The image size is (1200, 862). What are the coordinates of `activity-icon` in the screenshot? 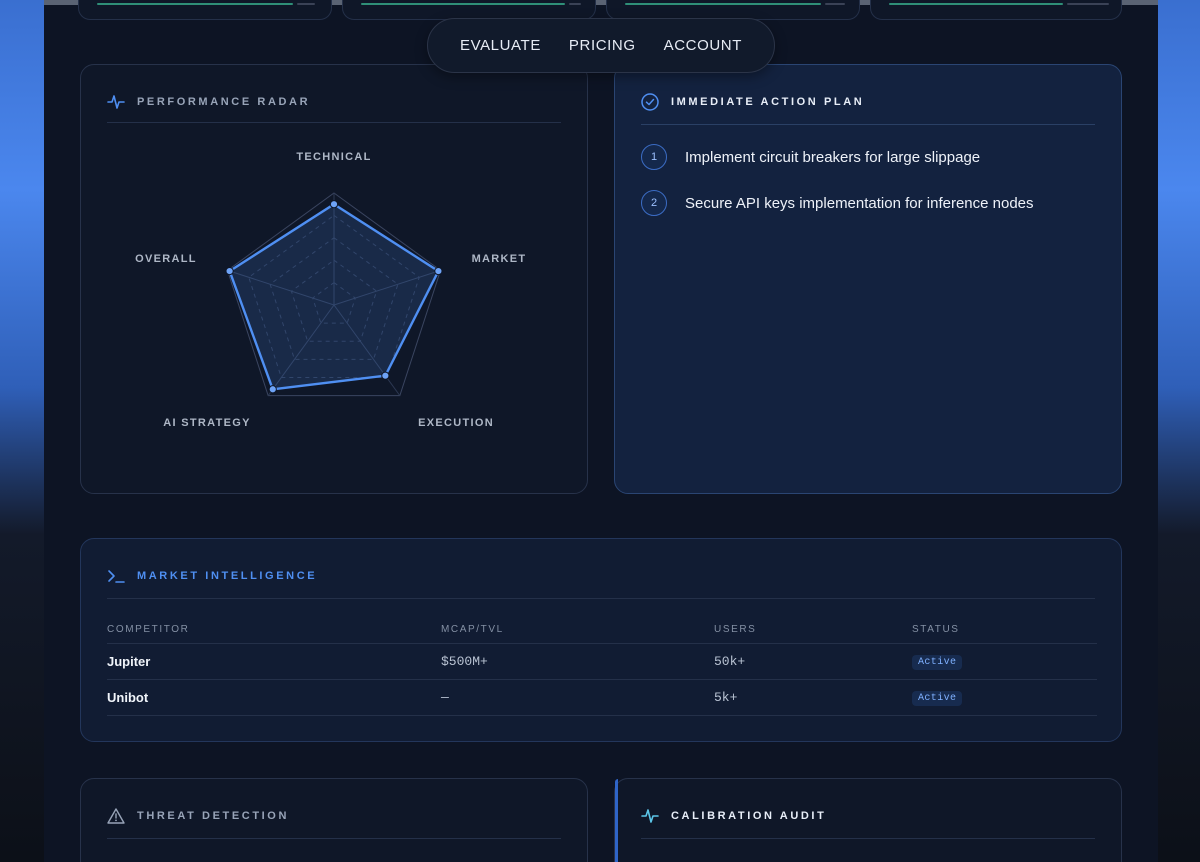 It's located at (650, 816).